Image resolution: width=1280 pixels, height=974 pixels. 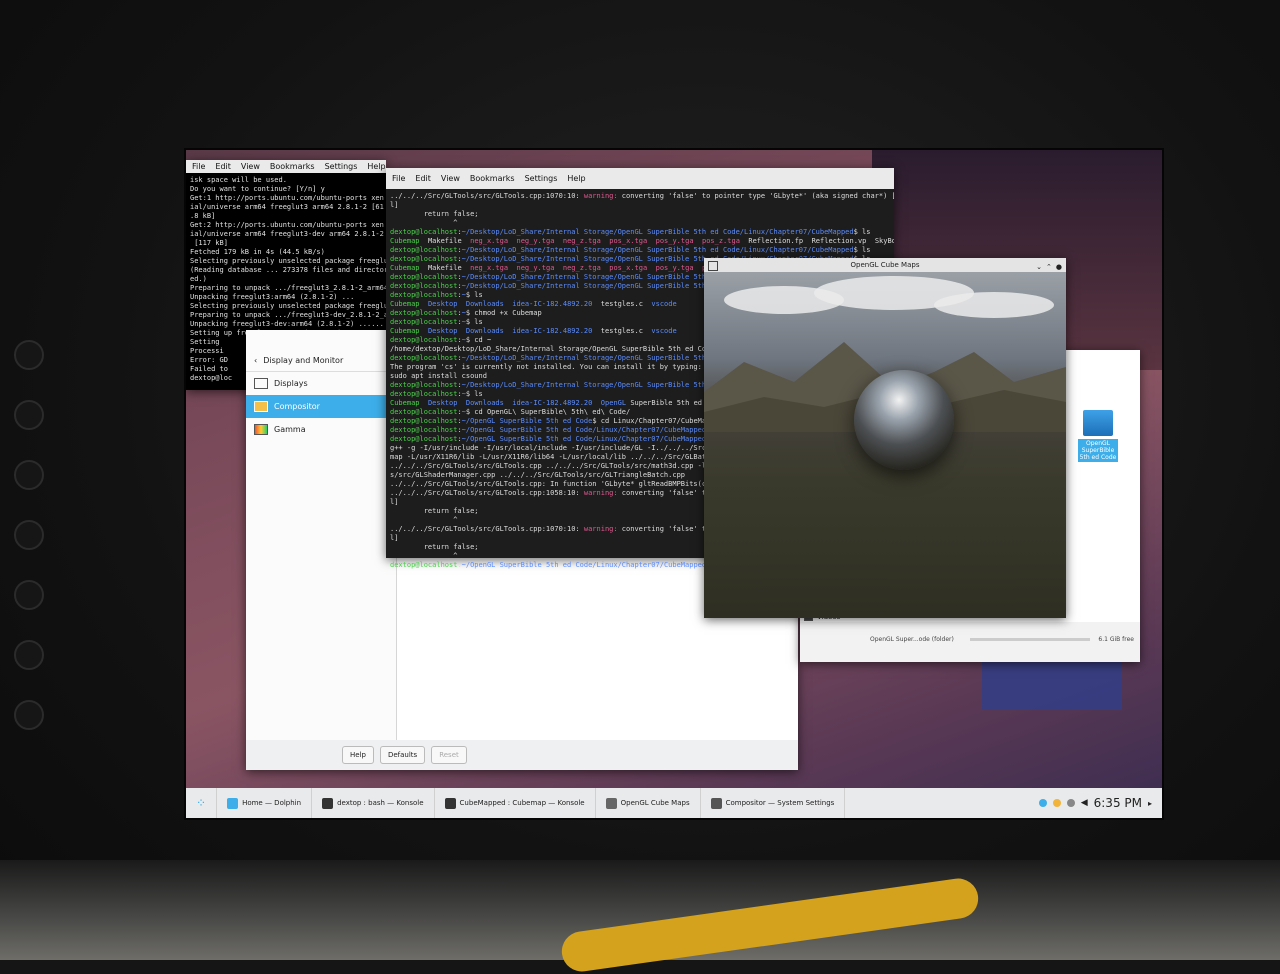 What do you see at coordinates (1098, 423) in the screenshot?
I see `folder-icon` at bounding box center [1098, 423].